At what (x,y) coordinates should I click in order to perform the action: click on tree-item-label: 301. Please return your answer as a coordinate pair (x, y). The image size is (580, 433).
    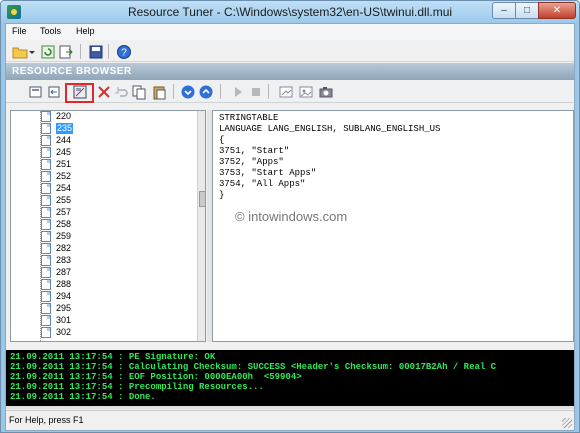
    Looking at the image, I should click on (64, 320).